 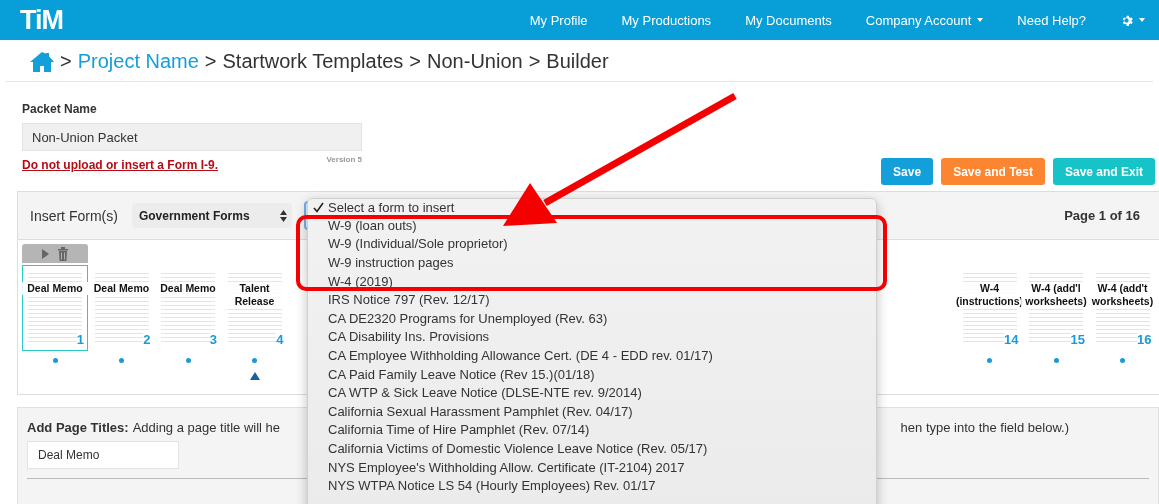 I want to click on play-icon, so click(x=45, y=253).